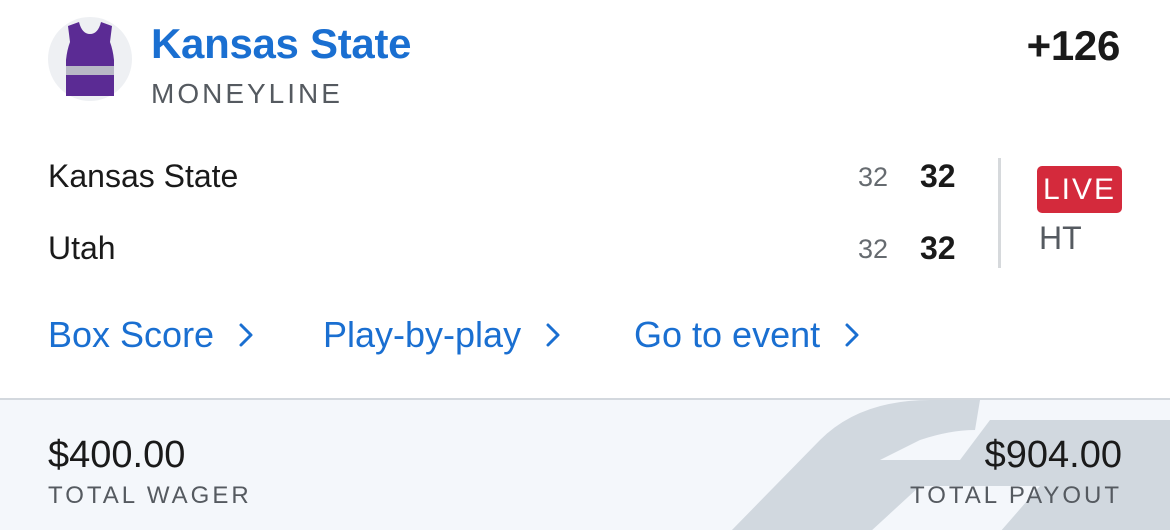  I want to click on total-wager-label: TOTAL WAGER, so click(150, 495).